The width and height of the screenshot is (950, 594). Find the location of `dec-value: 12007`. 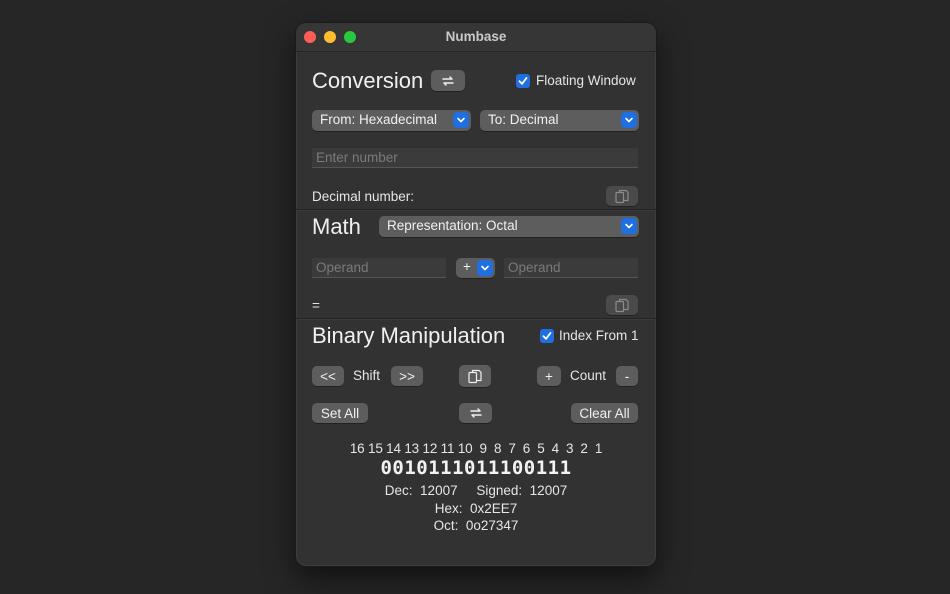

dec-value: 12007 is located at coordinates (439, 490).